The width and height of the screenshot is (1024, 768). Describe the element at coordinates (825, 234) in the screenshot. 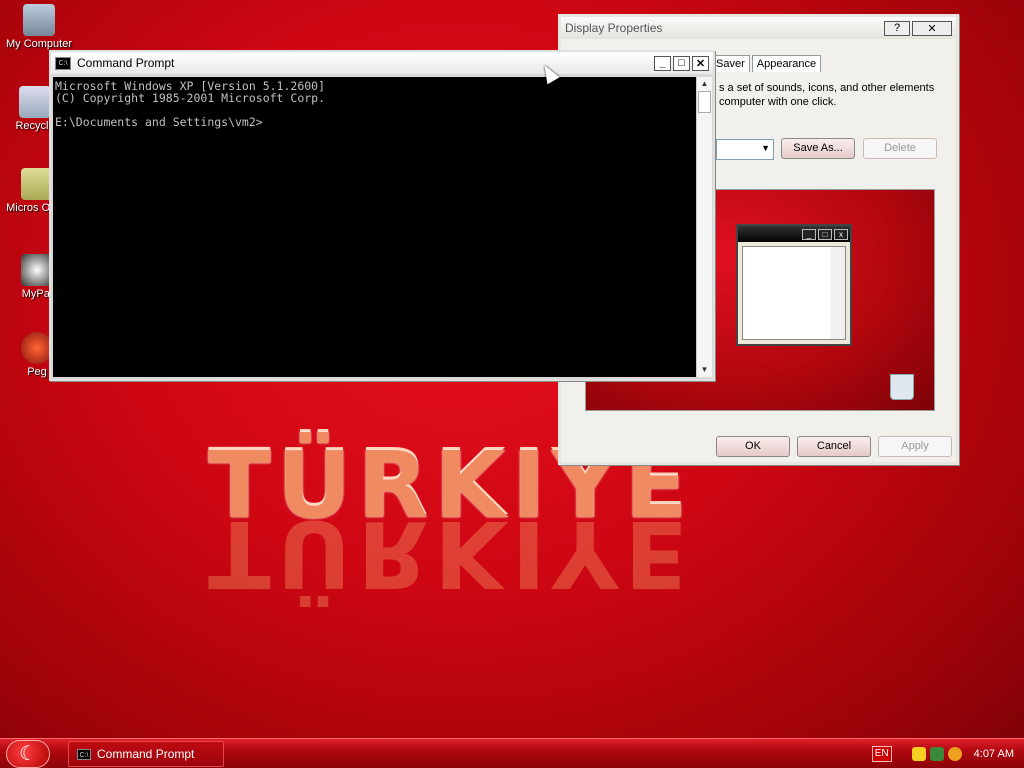

I see `maximize-icon: □` at that location.